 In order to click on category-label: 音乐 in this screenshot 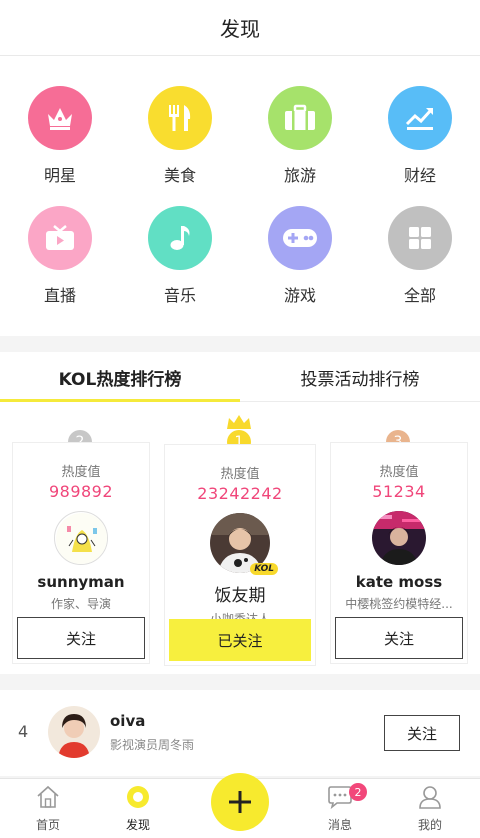, I will do `click(179, 295)`.